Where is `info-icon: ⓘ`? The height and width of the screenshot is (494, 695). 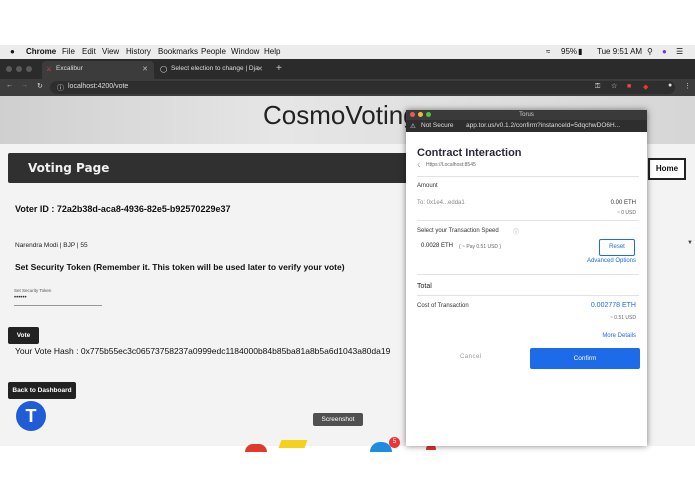
info-icon: ⓘ is located at coordinates (60, 88).